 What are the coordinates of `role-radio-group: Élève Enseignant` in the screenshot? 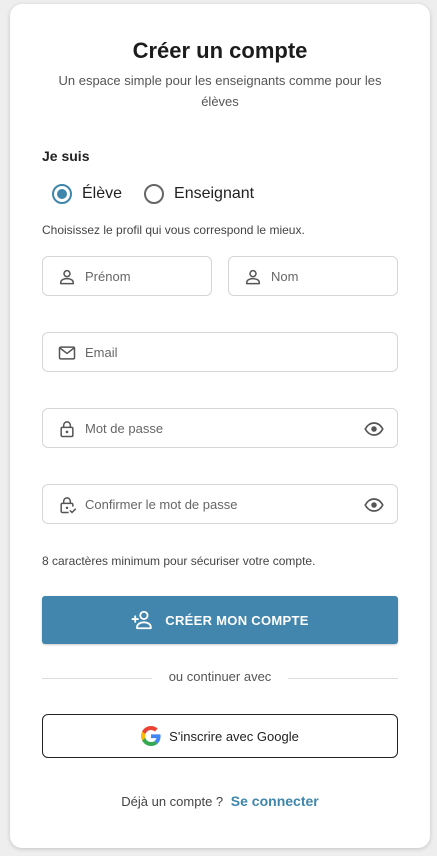 It's located at (164, 194).